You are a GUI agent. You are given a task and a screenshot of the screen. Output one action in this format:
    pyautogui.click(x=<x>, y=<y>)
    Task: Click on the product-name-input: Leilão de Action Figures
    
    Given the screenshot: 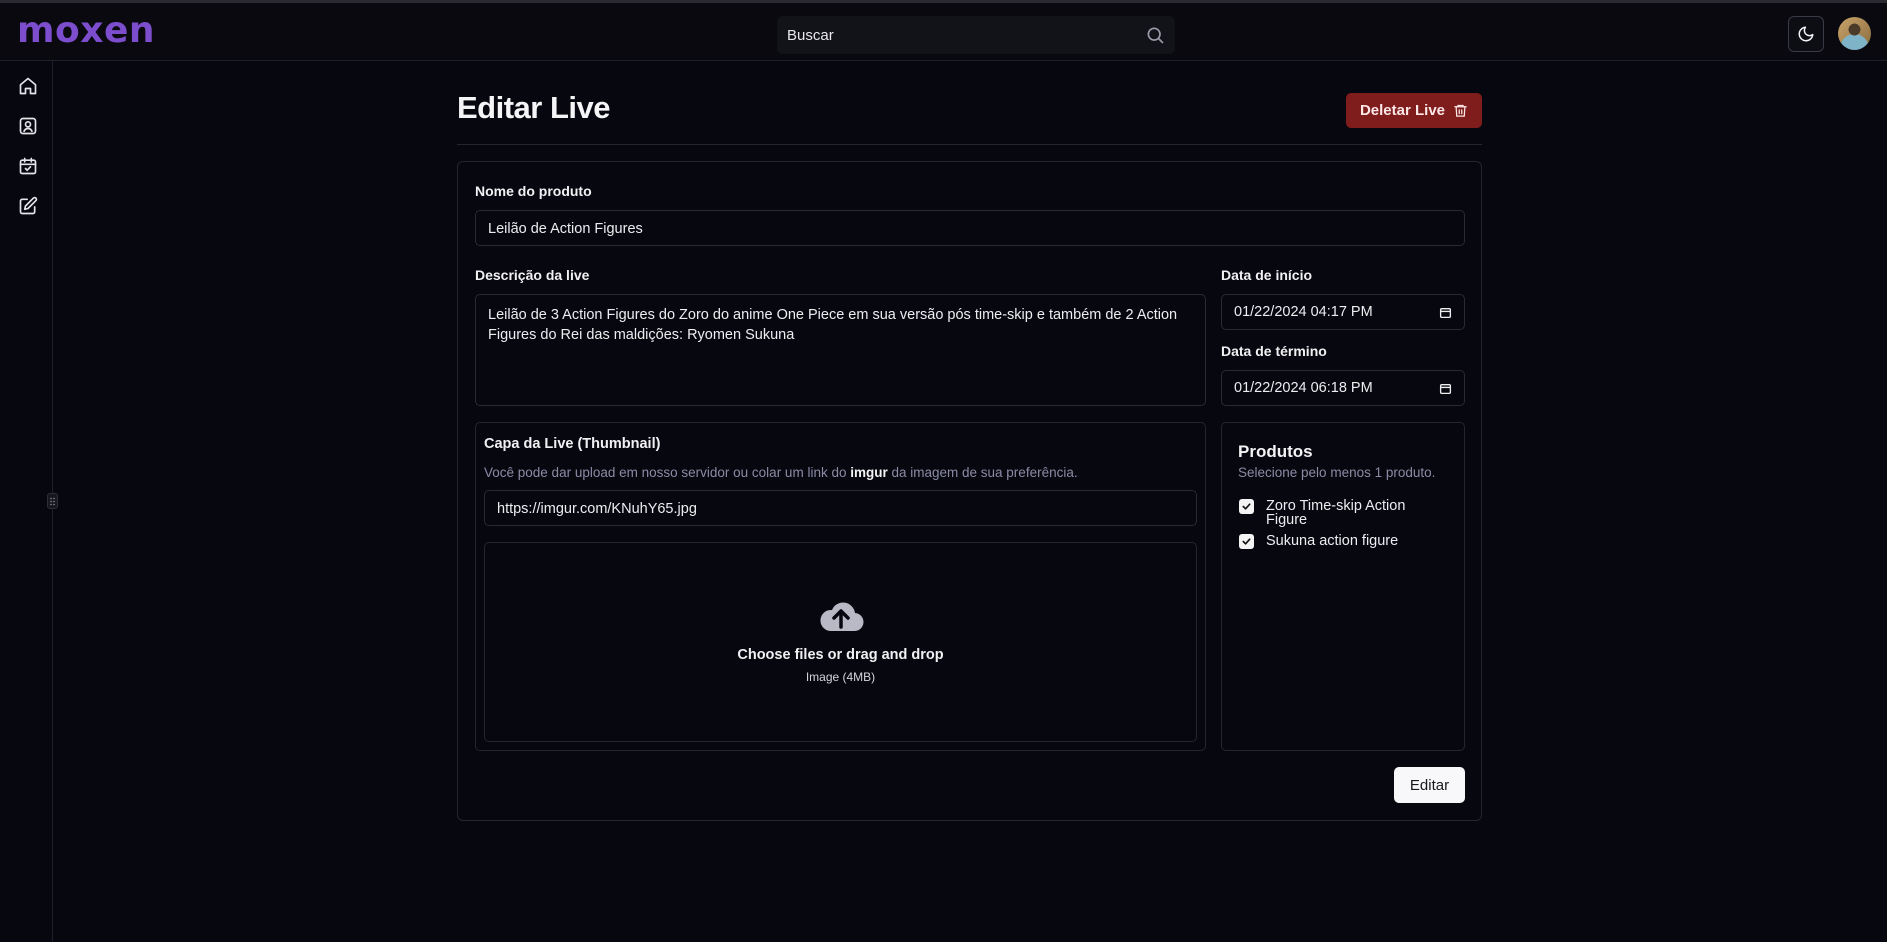 What is the action you would take?
    pyautogui.click(x=970, y=228)
    